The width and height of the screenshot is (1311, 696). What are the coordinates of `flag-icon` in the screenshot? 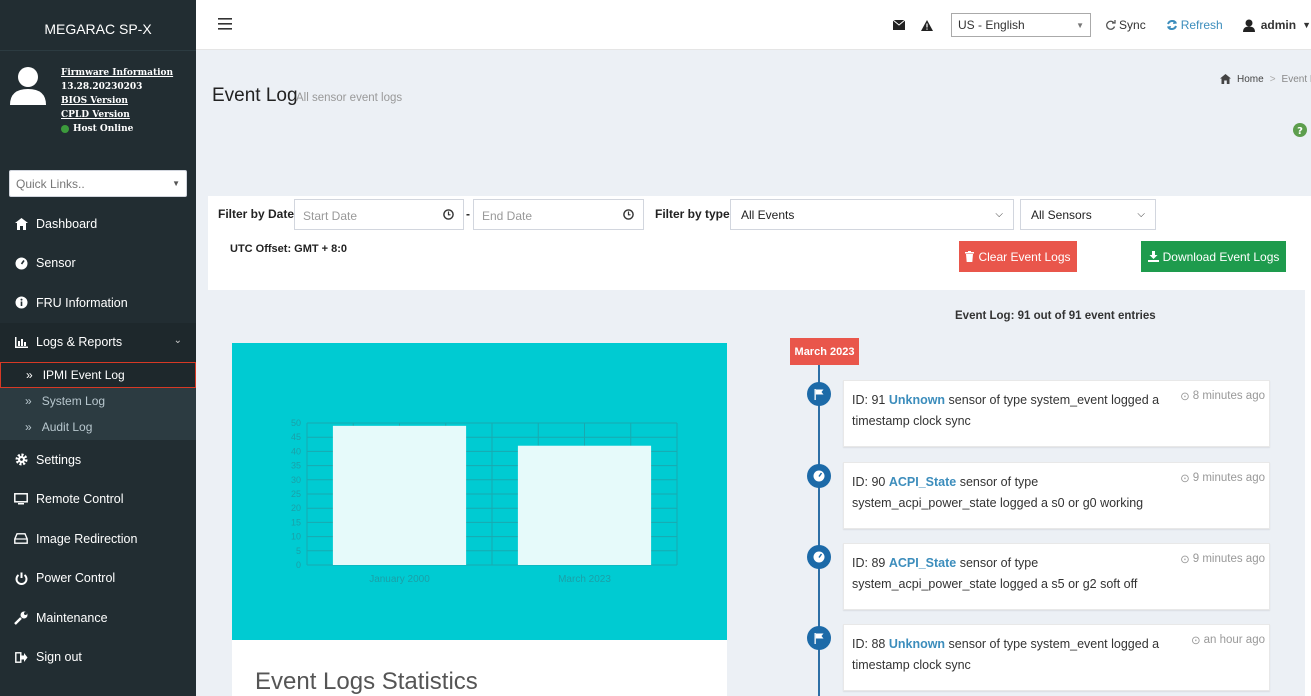 It's located at (819, 638).